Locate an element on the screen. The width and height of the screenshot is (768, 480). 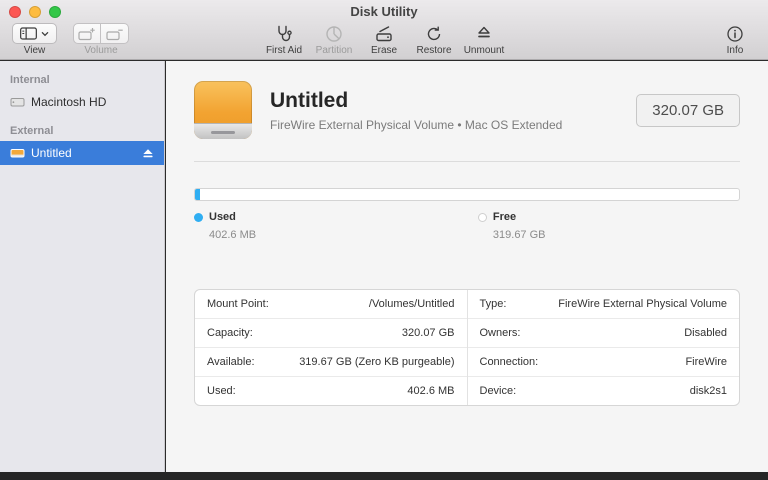
minimize-button is located at coordinates (35, 12).